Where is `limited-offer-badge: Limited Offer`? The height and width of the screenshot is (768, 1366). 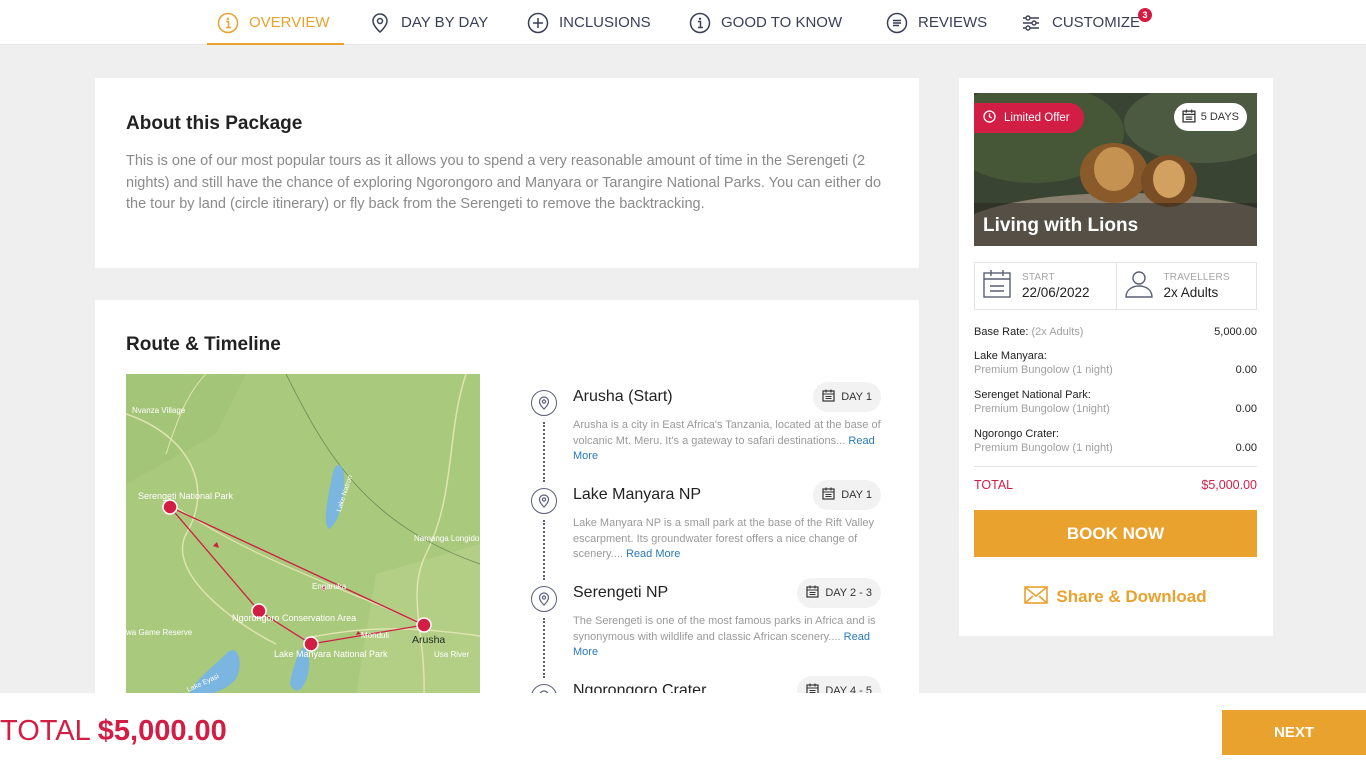
limited-offer-badge: Limited Offer is located at coordinates (1029, 118).